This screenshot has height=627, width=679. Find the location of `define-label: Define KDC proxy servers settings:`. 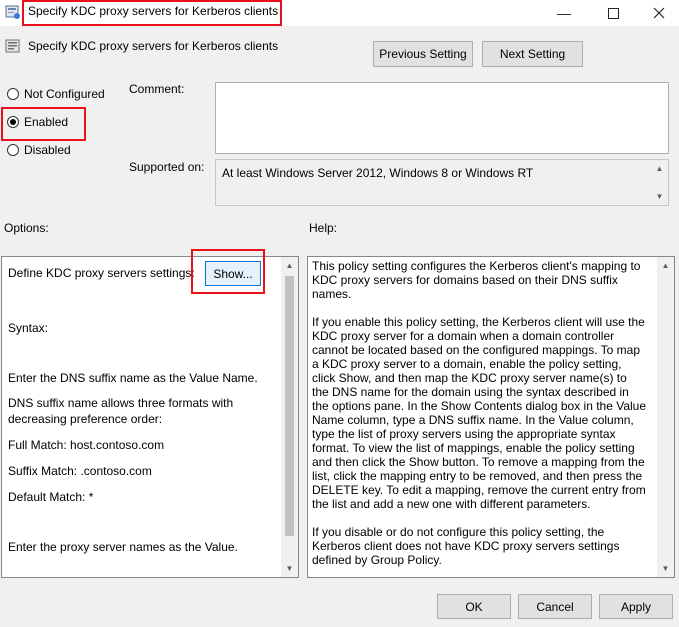

define-label: Define KDC proxy servers settings: is located at coordinates (101, 273).